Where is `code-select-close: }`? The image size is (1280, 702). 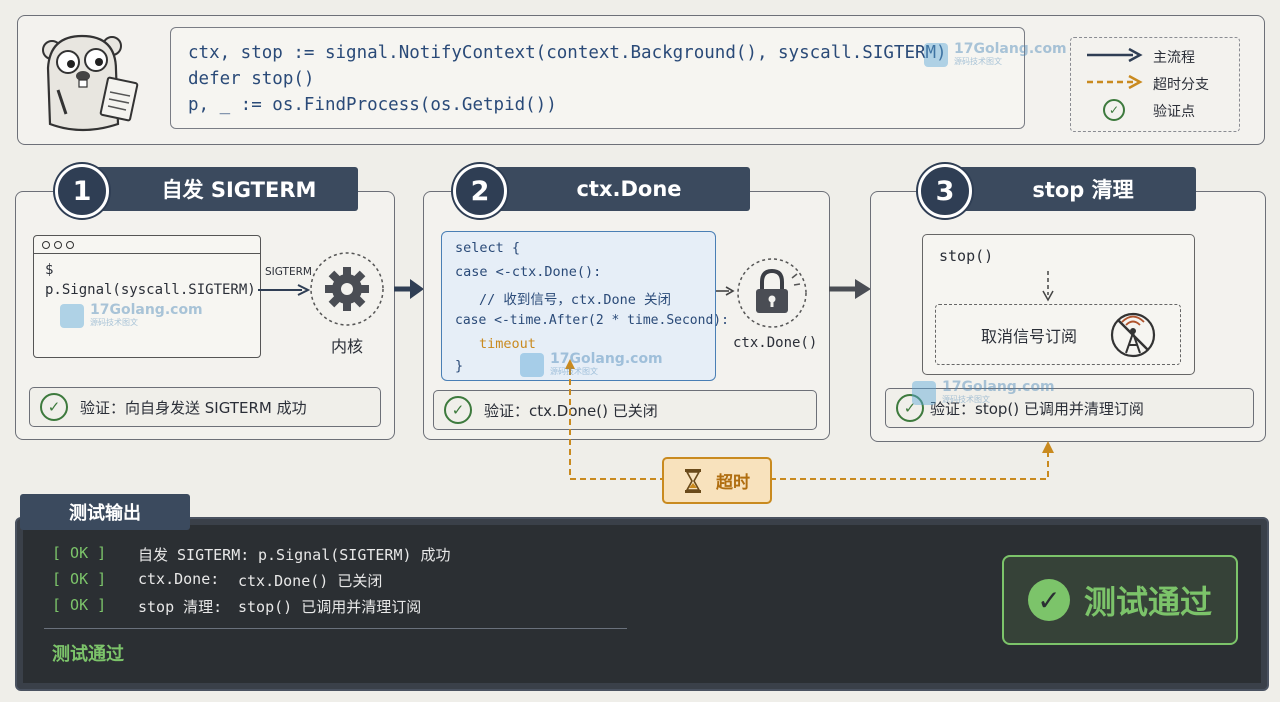 code-select-close: } is located at coordinates (459, 366).